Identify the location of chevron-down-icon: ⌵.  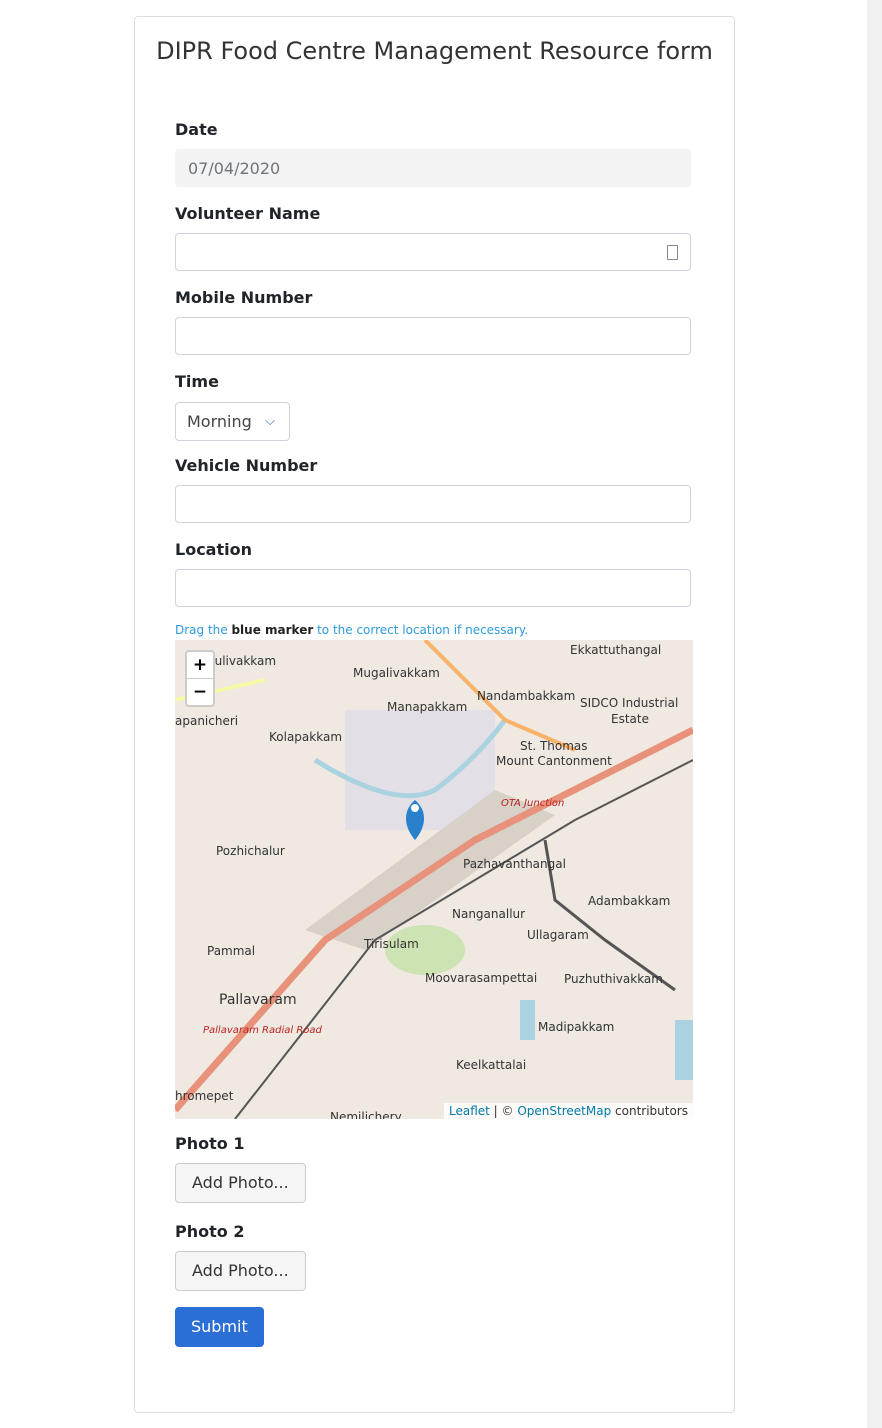
(270, 421).